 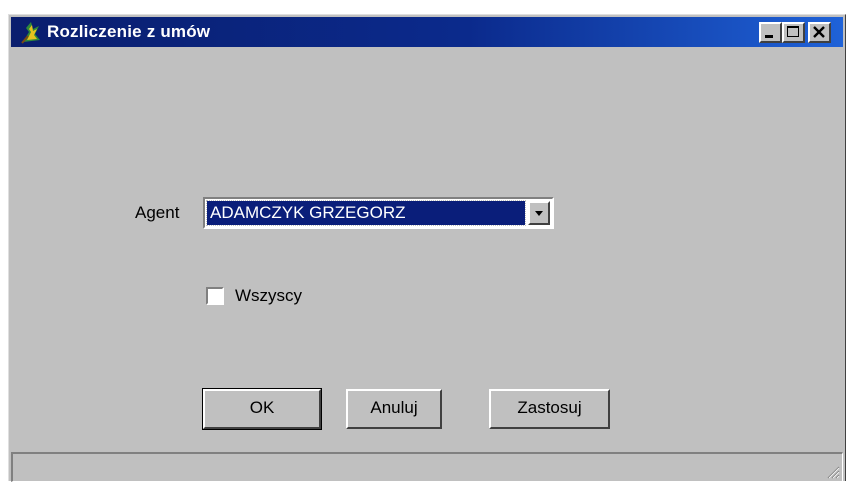 I want to click on maximize-icon, so click(x=793, y=31).